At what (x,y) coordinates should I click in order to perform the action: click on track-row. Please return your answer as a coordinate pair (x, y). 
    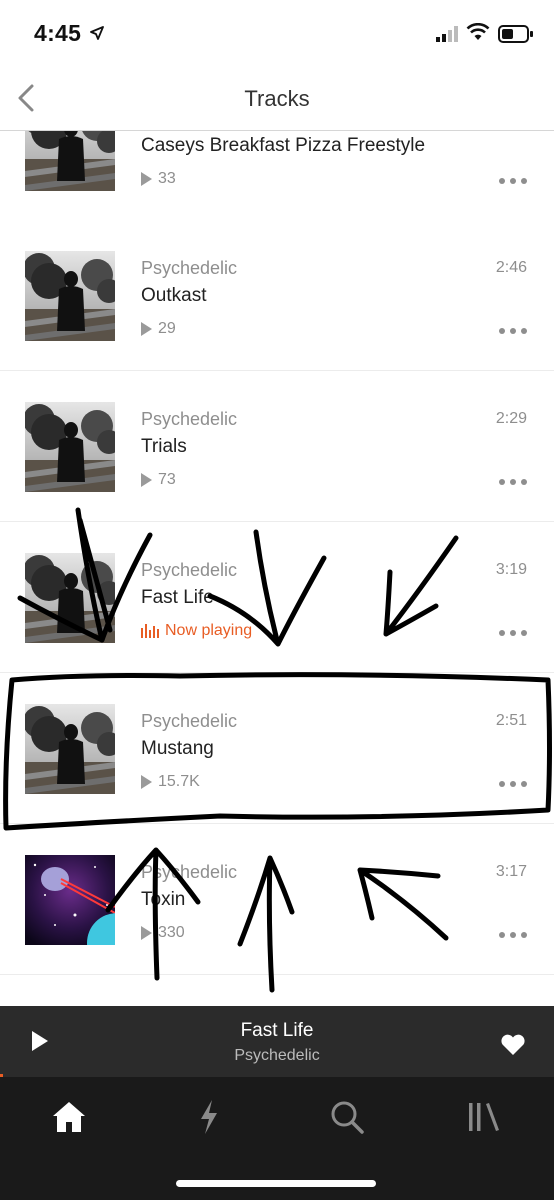
    Looking at the image, I should click on (277, 990).